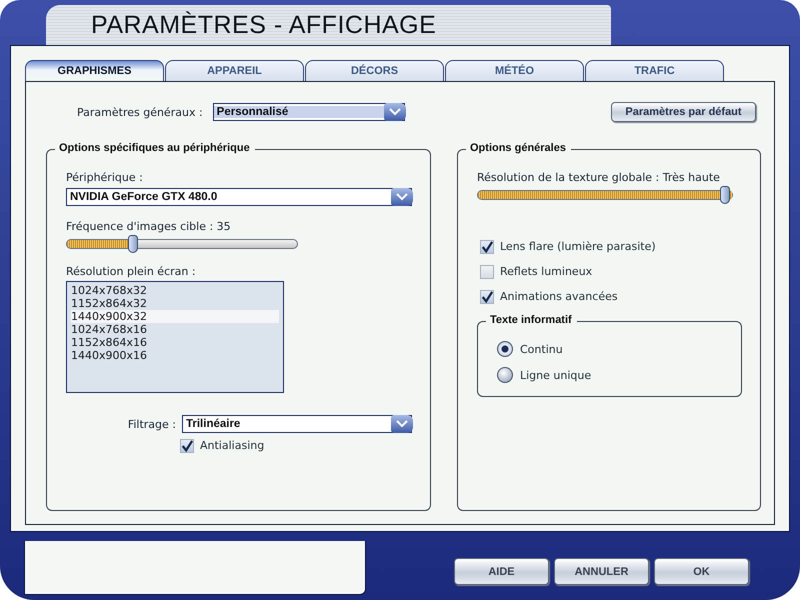 The height and width of the screenshot is (600, 800). I want to click on checkbox-label: Lens flare (lumière parasite), so click(578, 246).